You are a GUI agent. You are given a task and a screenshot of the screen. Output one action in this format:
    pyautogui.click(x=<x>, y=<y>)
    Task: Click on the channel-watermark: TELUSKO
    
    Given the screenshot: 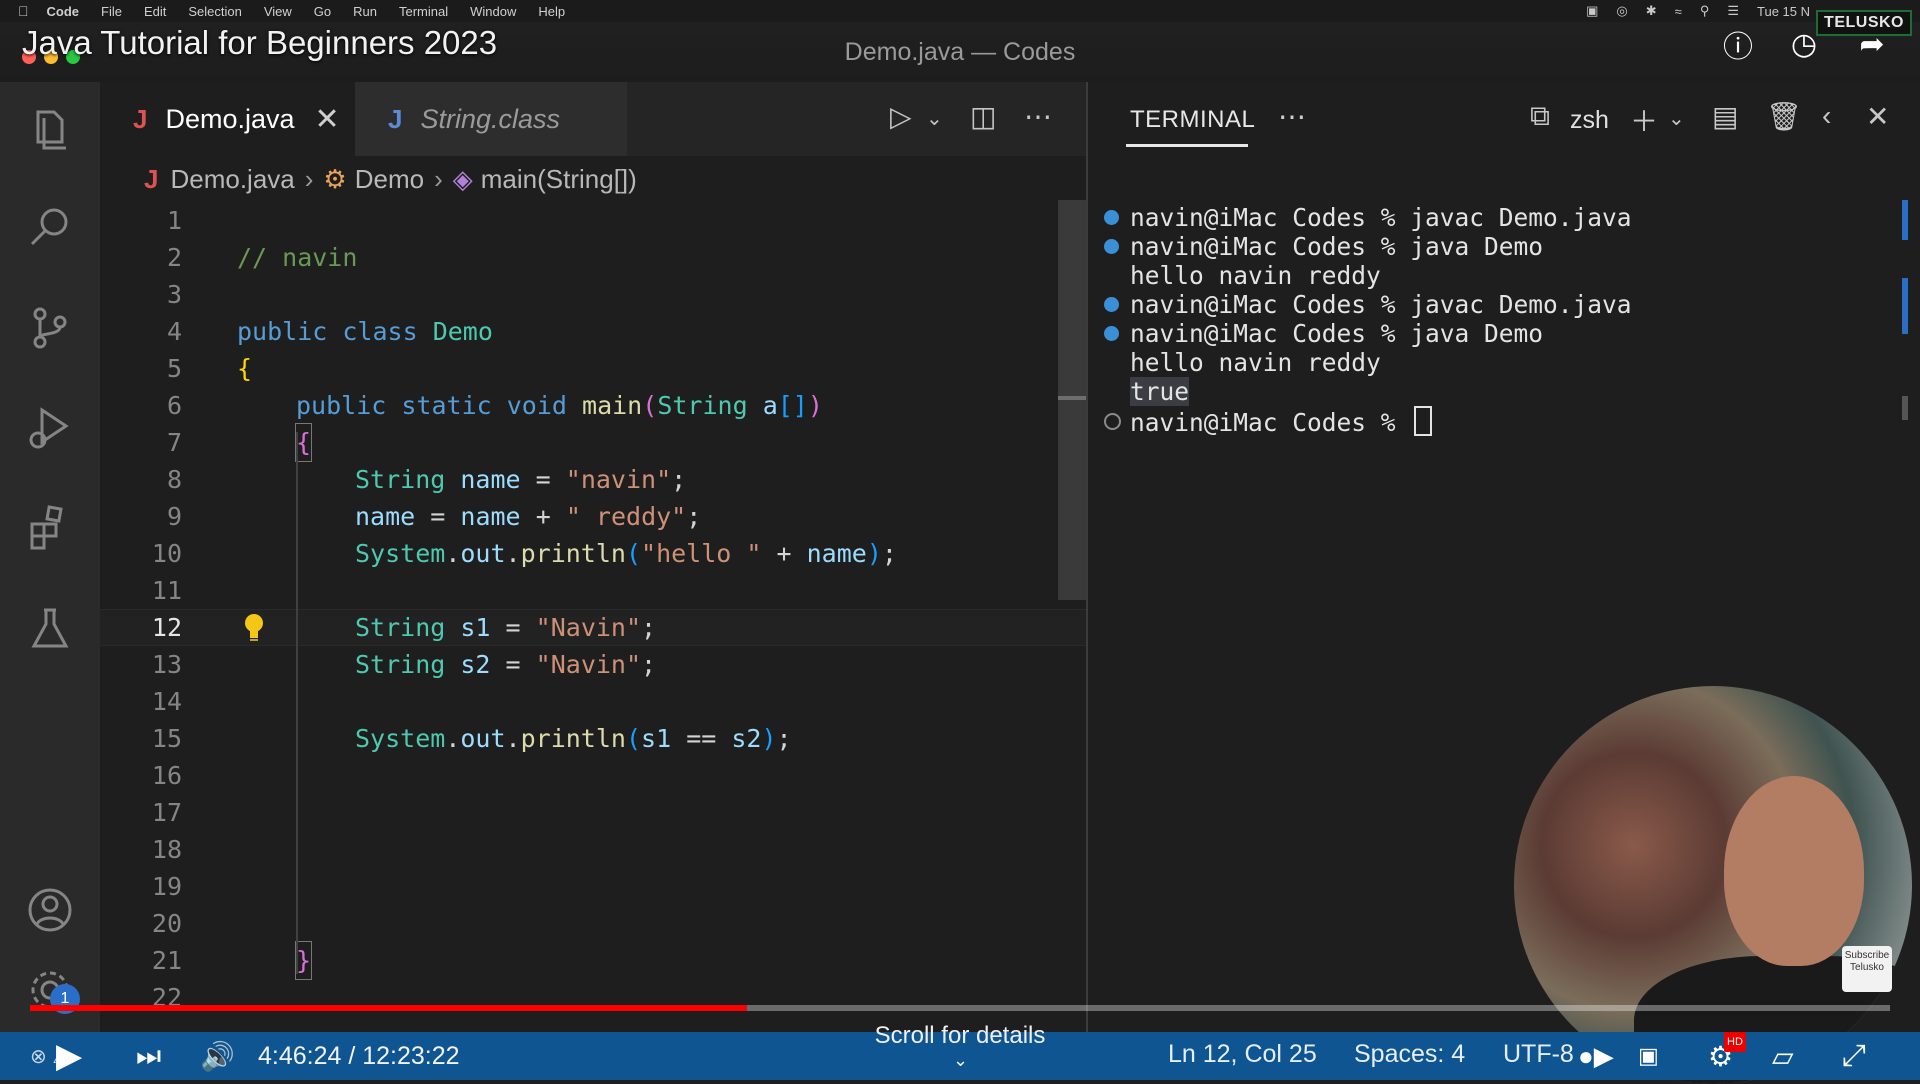 What is the action you would take?
    pyautogui.click(x=1864, y=23)
    